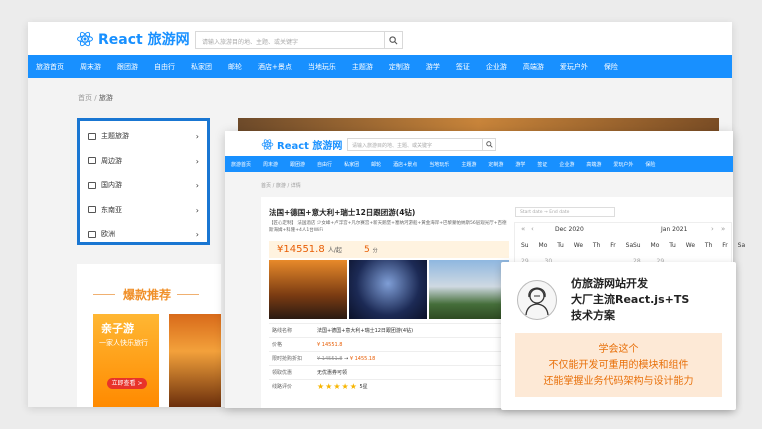 Image resolution: width=762 pixels, height=429 pixels. I want to click on breadcrumb-item: 旅游, so click(281, 186).